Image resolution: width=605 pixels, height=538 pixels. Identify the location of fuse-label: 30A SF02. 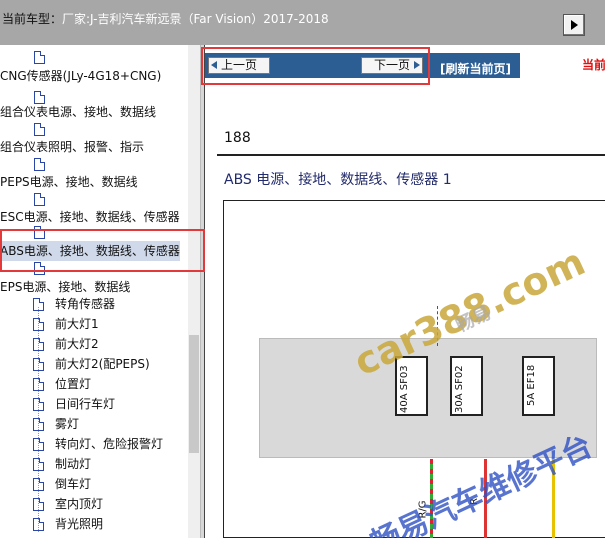
(459, 389).